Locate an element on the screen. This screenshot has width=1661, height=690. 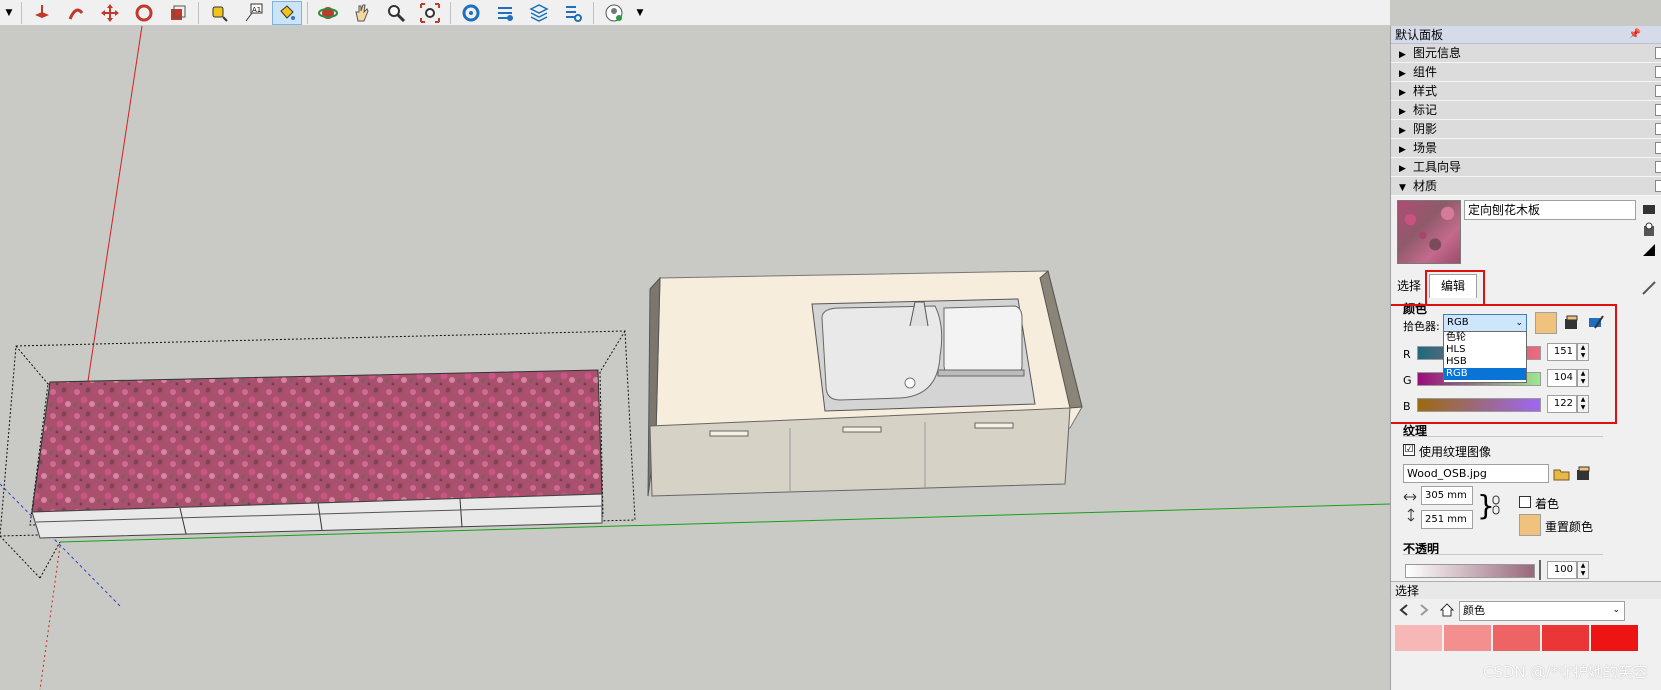
select-library-area: 选择 颜色 ⌄ CSDN @/*守护她的笑容 is located at coordinates (1526, 635).